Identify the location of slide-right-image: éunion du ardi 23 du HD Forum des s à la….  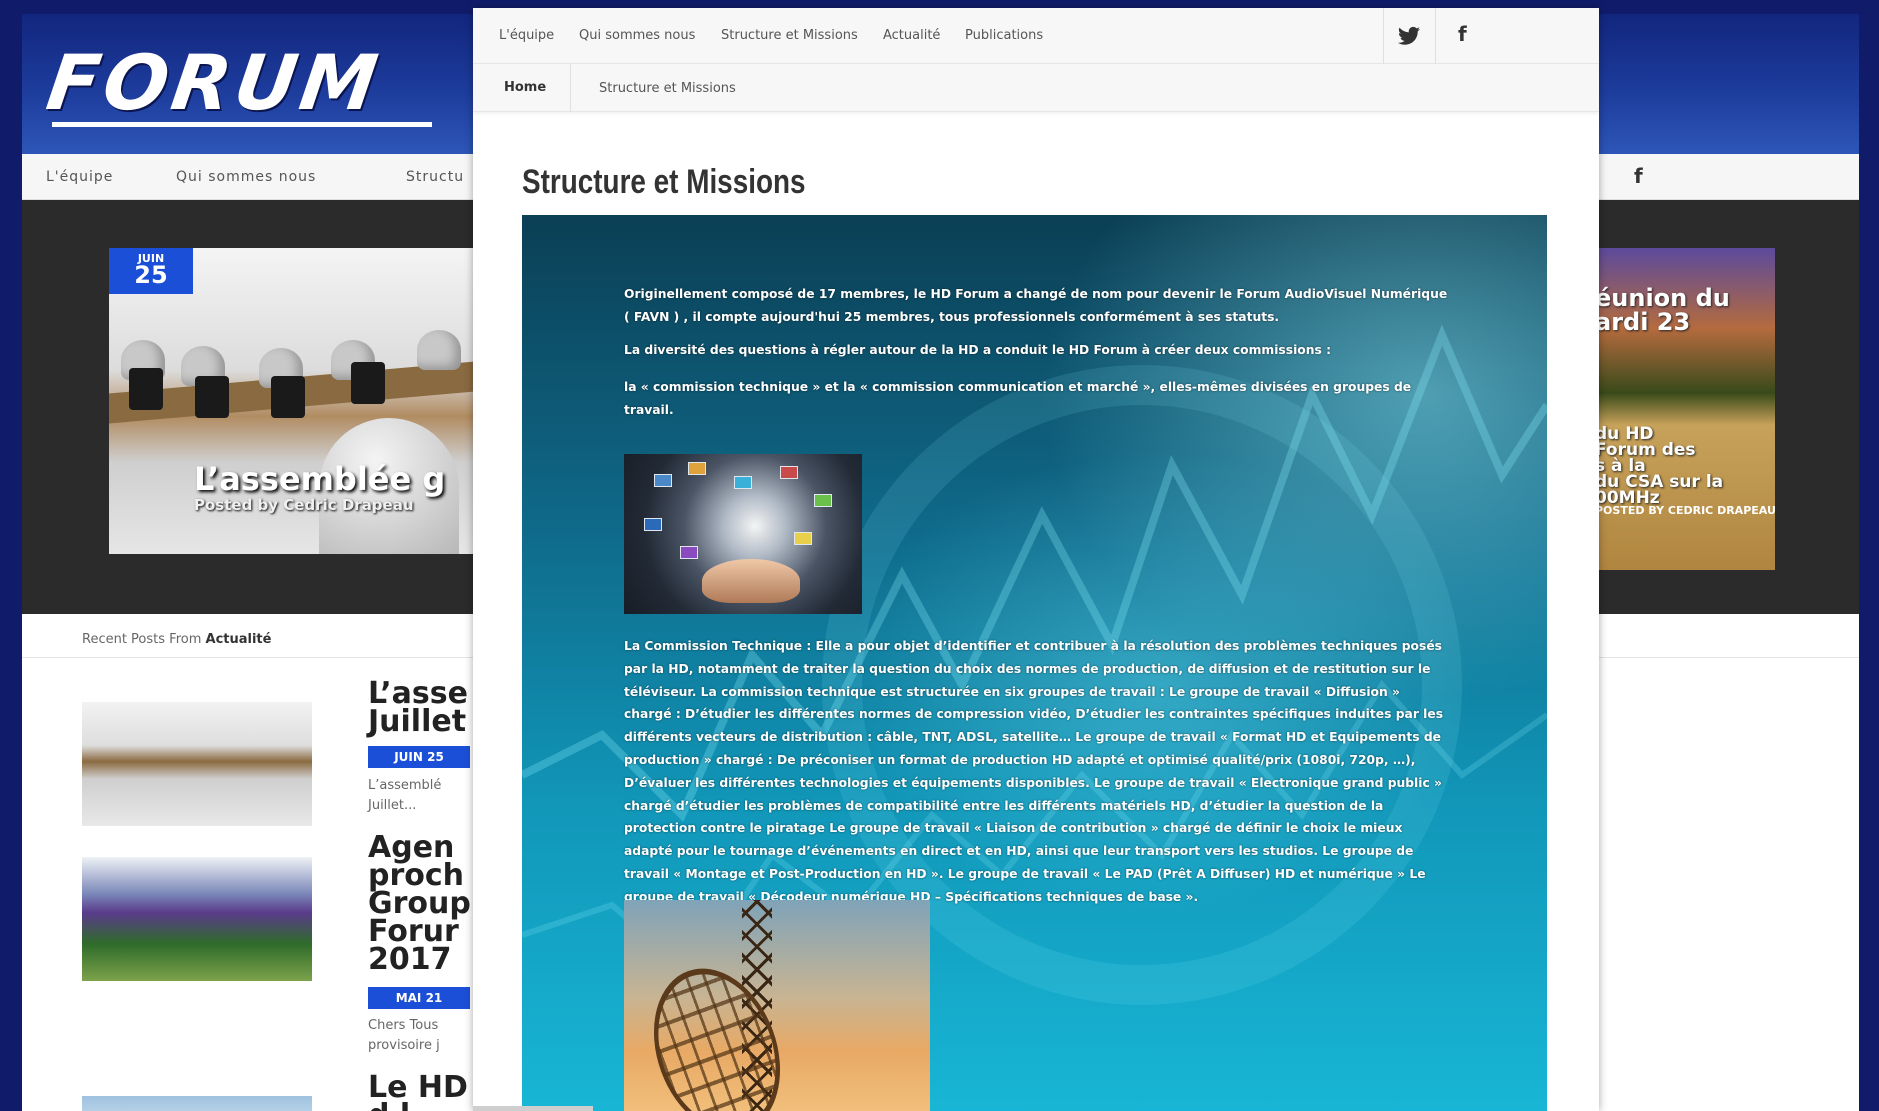
(1686, 409).